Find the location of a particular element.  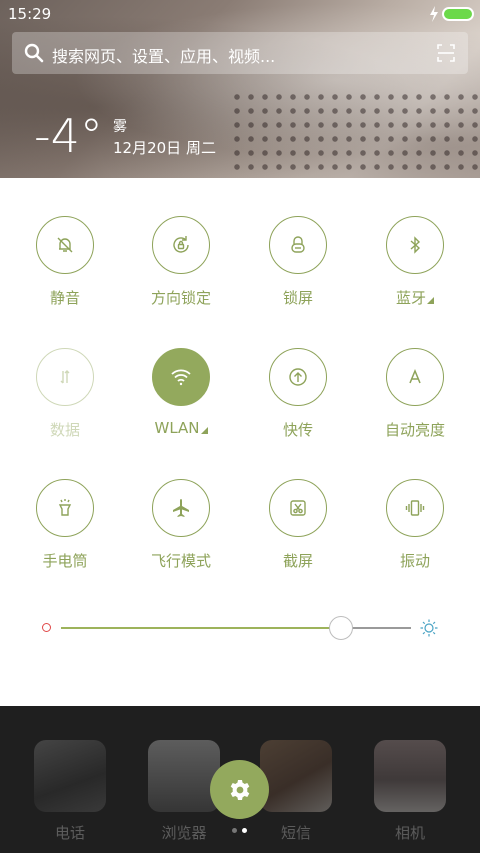

brightness-track is located at coordinates (236, 628).